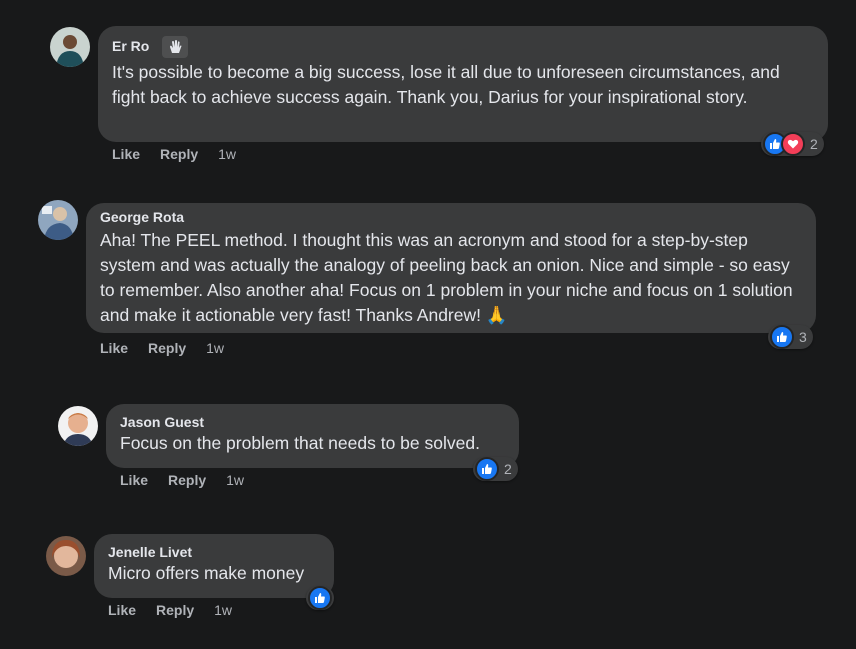  I want to click on comment-author: Er Ro, so click(130, 46).